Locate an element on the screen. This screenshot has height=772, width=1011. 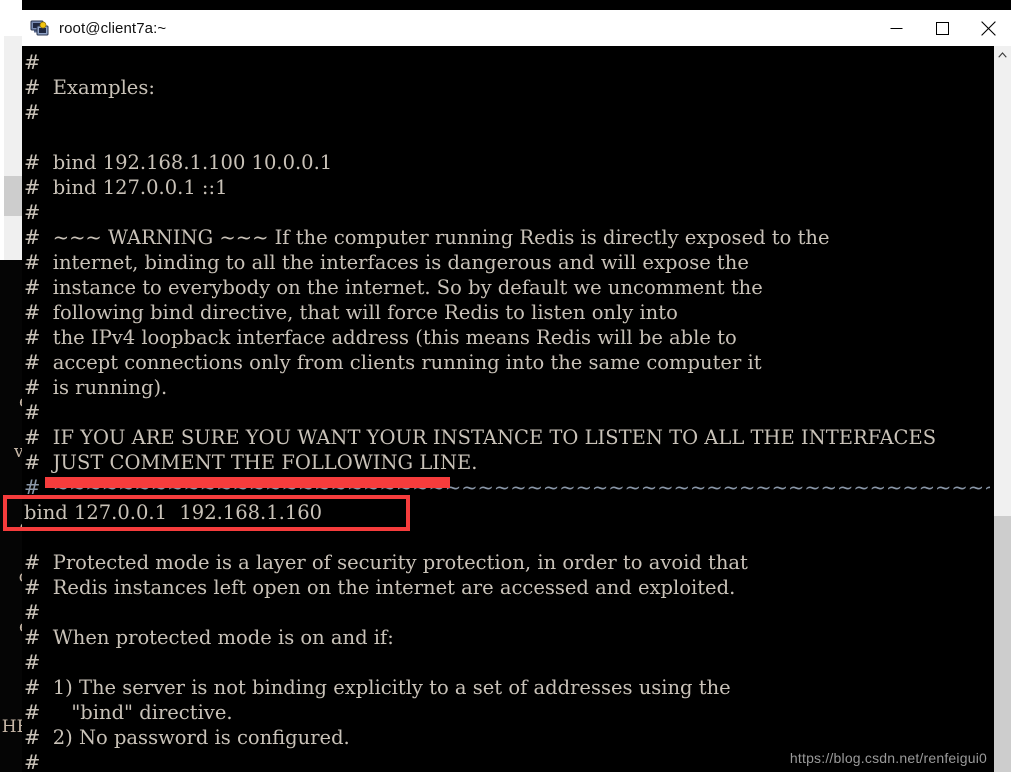
window-controls is located at coordinates (942, 28).